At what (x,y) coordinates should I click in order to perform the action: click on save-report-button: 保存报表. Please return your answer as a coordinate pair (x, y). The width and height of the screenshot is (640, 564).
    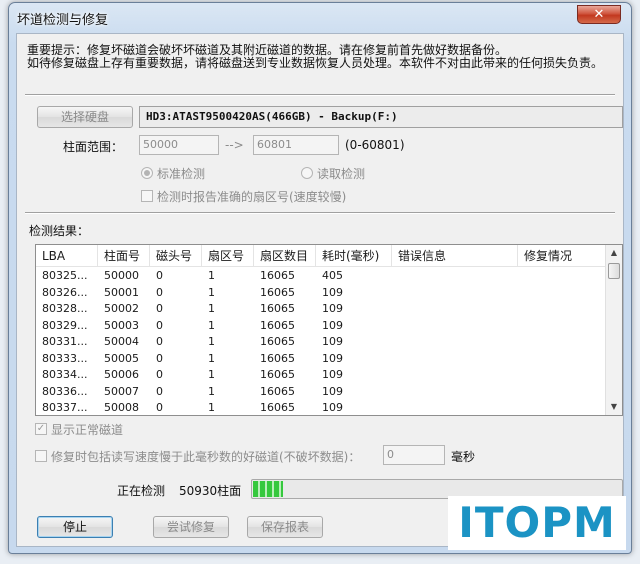
    Looking at the image, I should click on (285, 527).